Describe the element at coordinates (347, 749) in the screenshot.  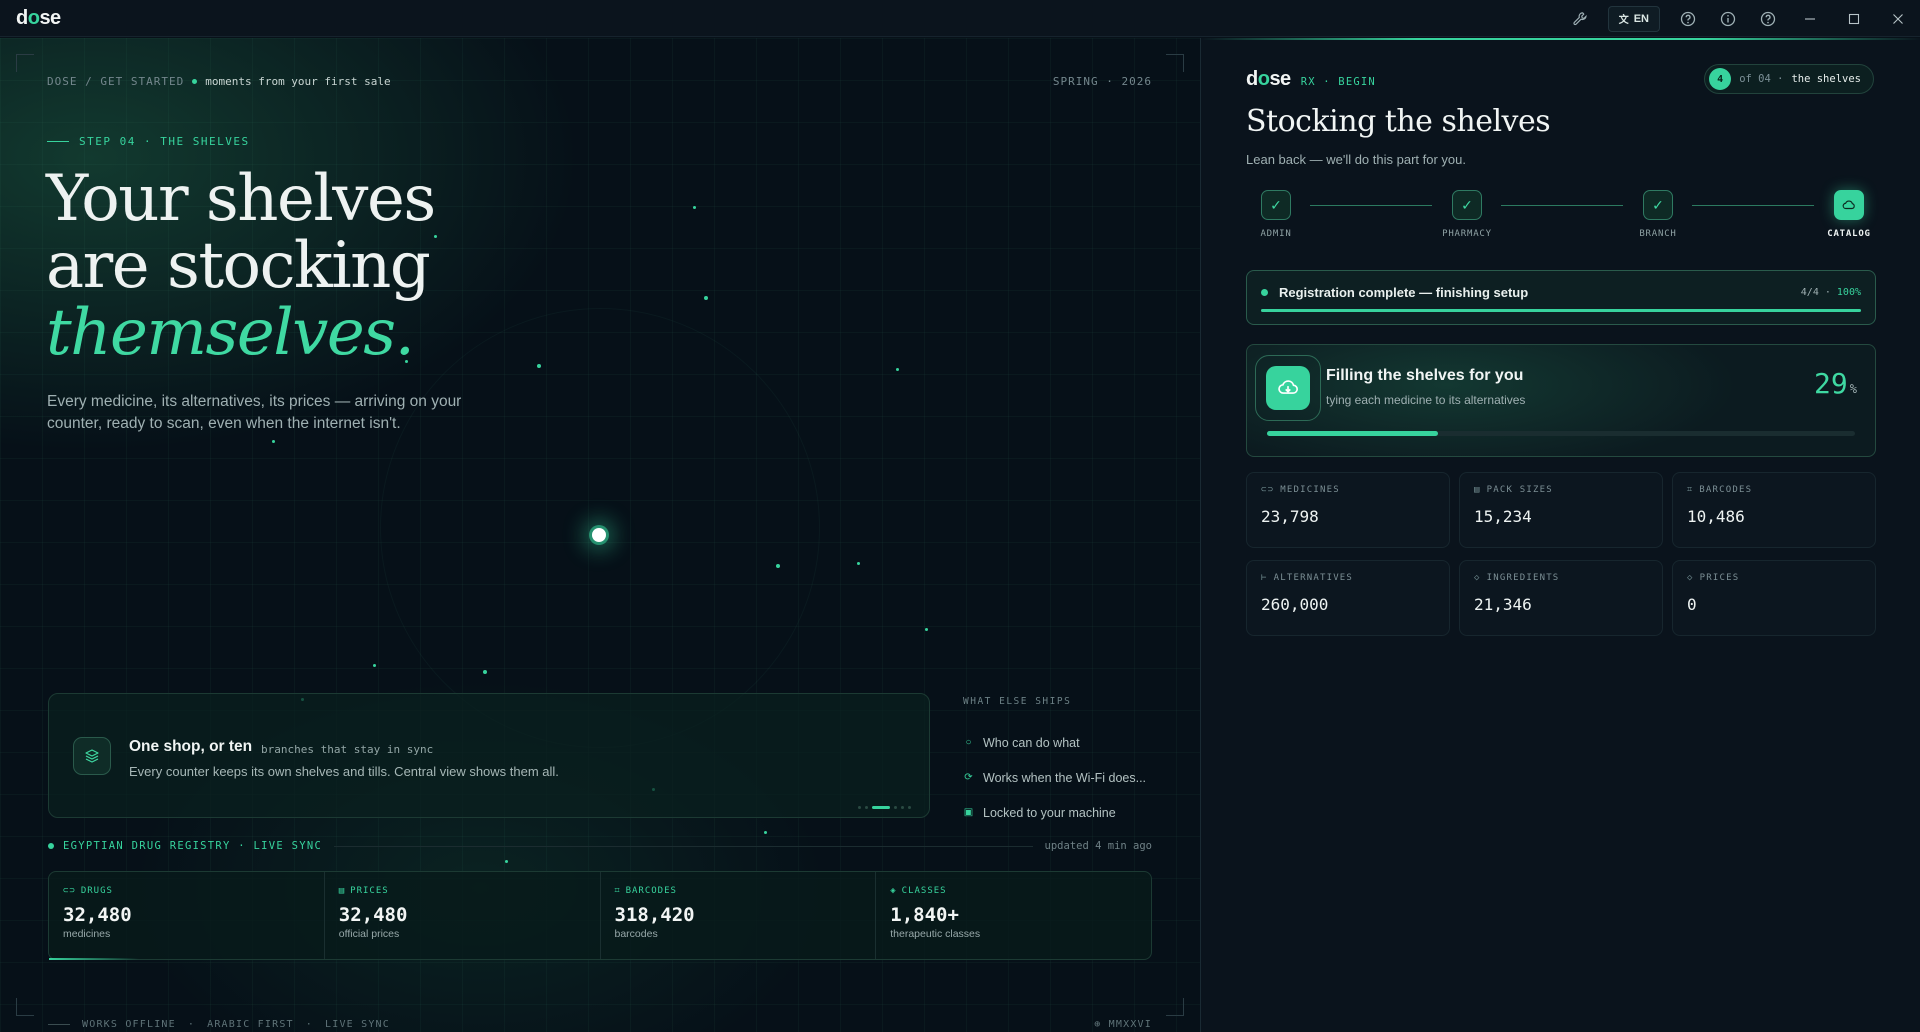
I see `feature-tag: branches that stay in sync` at that location.